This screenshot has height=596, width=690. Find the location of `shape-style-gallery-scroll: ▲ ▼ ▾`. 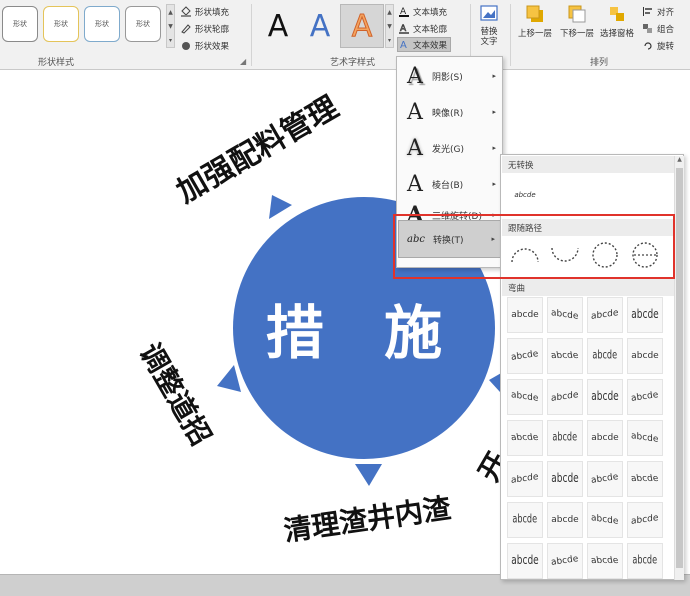

shape-style-gallery-scroll: ▲ ▼ ▾ is located at coordinates (170, 26).